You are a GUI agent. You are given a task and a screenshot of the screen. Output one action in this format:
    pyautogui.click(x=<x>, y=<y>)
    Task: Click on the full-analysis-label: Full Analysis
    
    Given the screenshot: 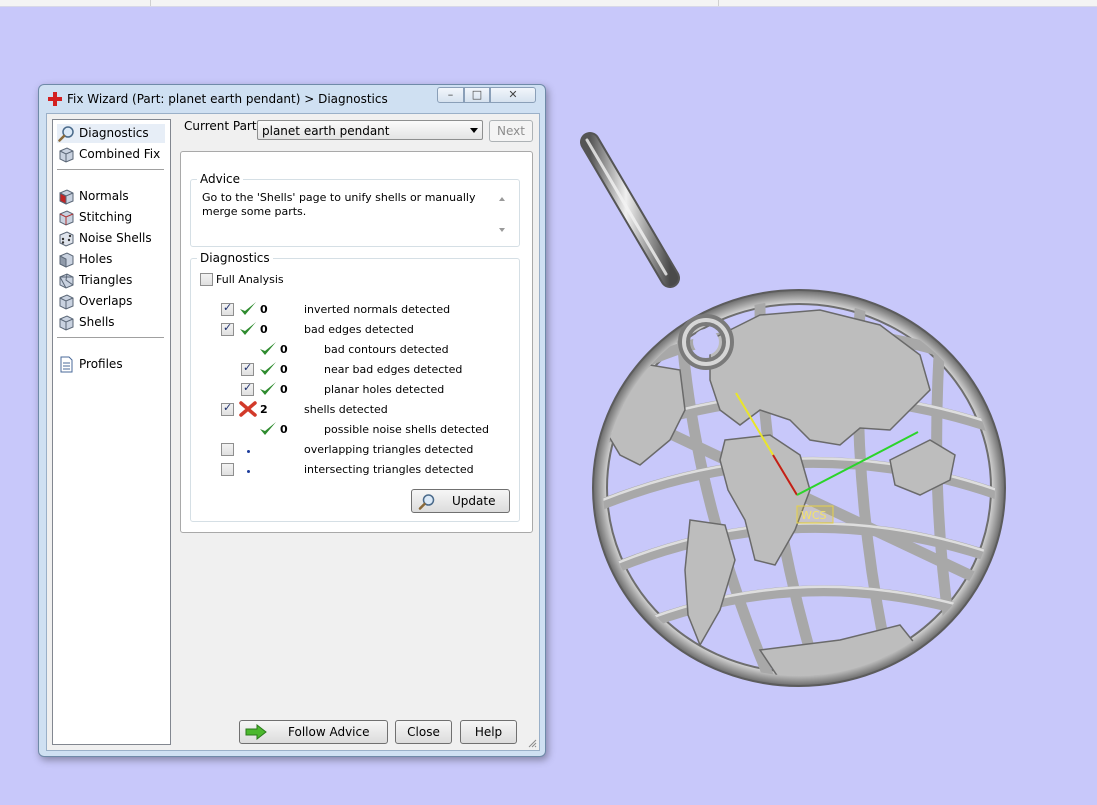 What is the action you would take?
    pyautogui.click(x=250, y=279)
    